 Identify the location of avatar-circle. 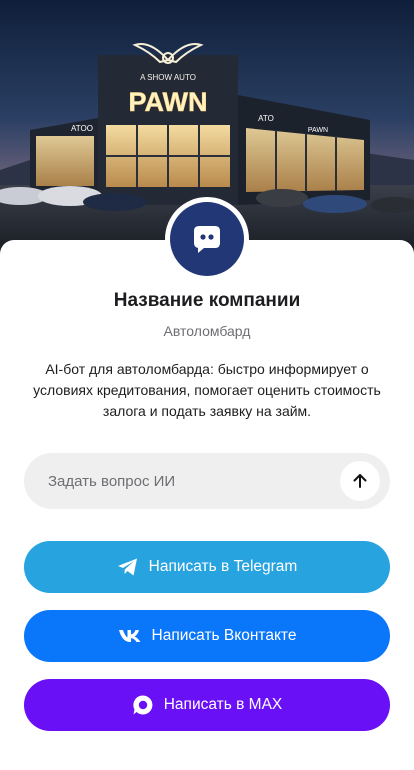
(207, 239).